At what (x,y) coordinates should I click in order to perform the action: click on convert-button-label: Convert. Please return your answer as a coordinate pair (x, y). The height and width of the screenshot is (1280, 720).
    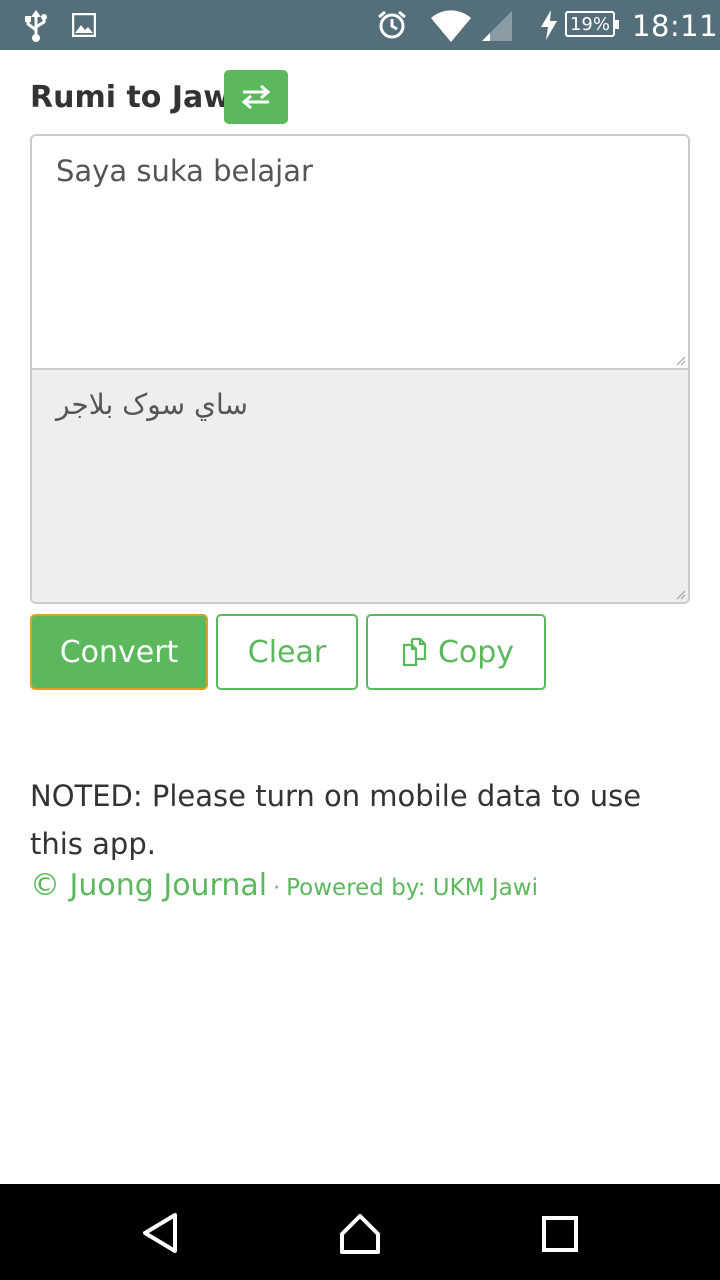
    Looking at the image, I should click on (119, 652).